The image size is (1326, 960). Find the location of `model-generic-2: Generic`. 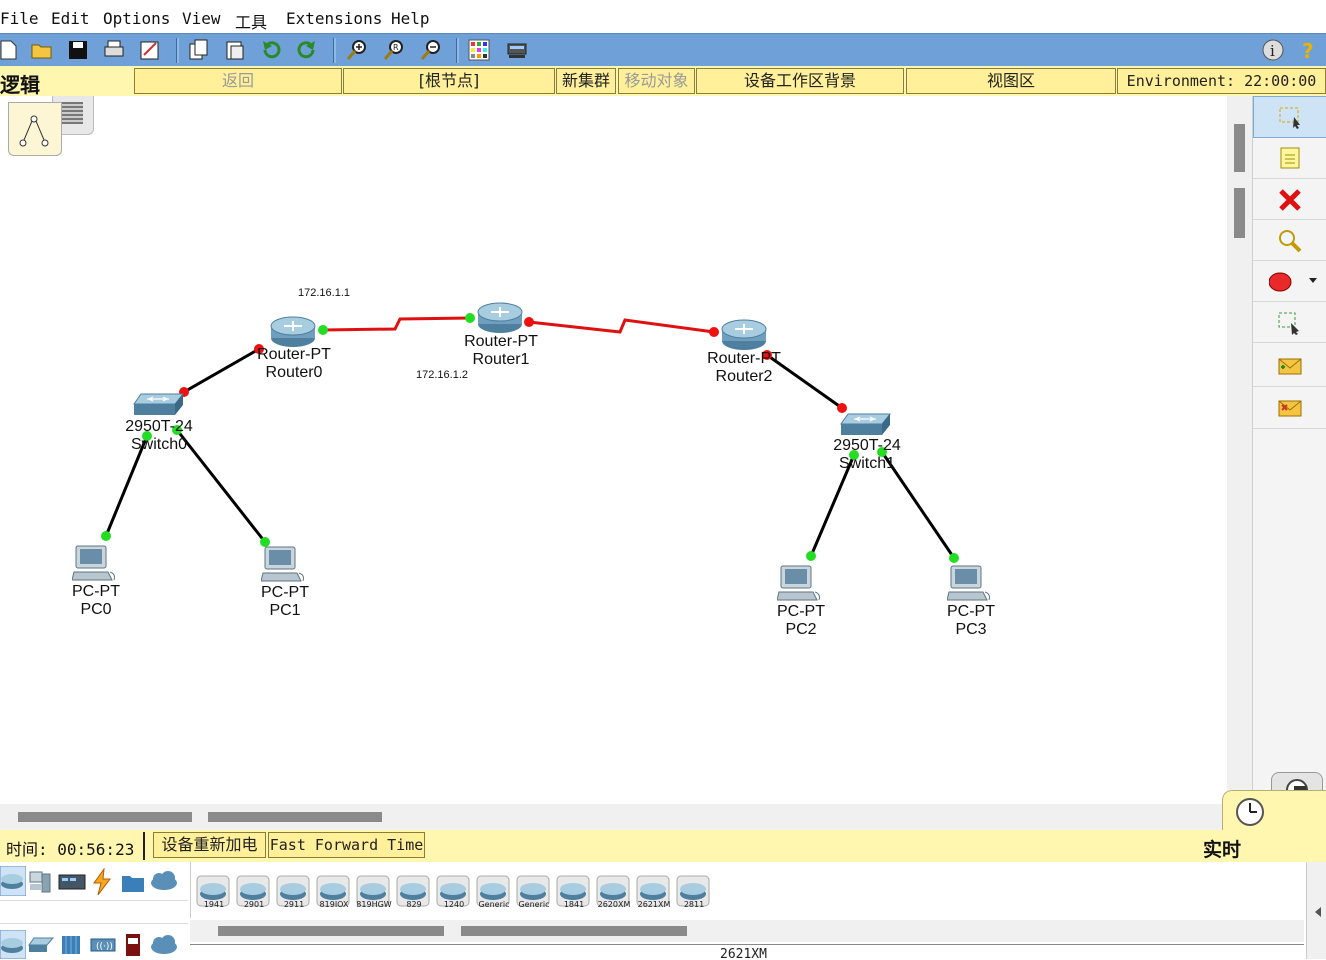

model-generic-2: Generic is located at coordinates (534, 887).